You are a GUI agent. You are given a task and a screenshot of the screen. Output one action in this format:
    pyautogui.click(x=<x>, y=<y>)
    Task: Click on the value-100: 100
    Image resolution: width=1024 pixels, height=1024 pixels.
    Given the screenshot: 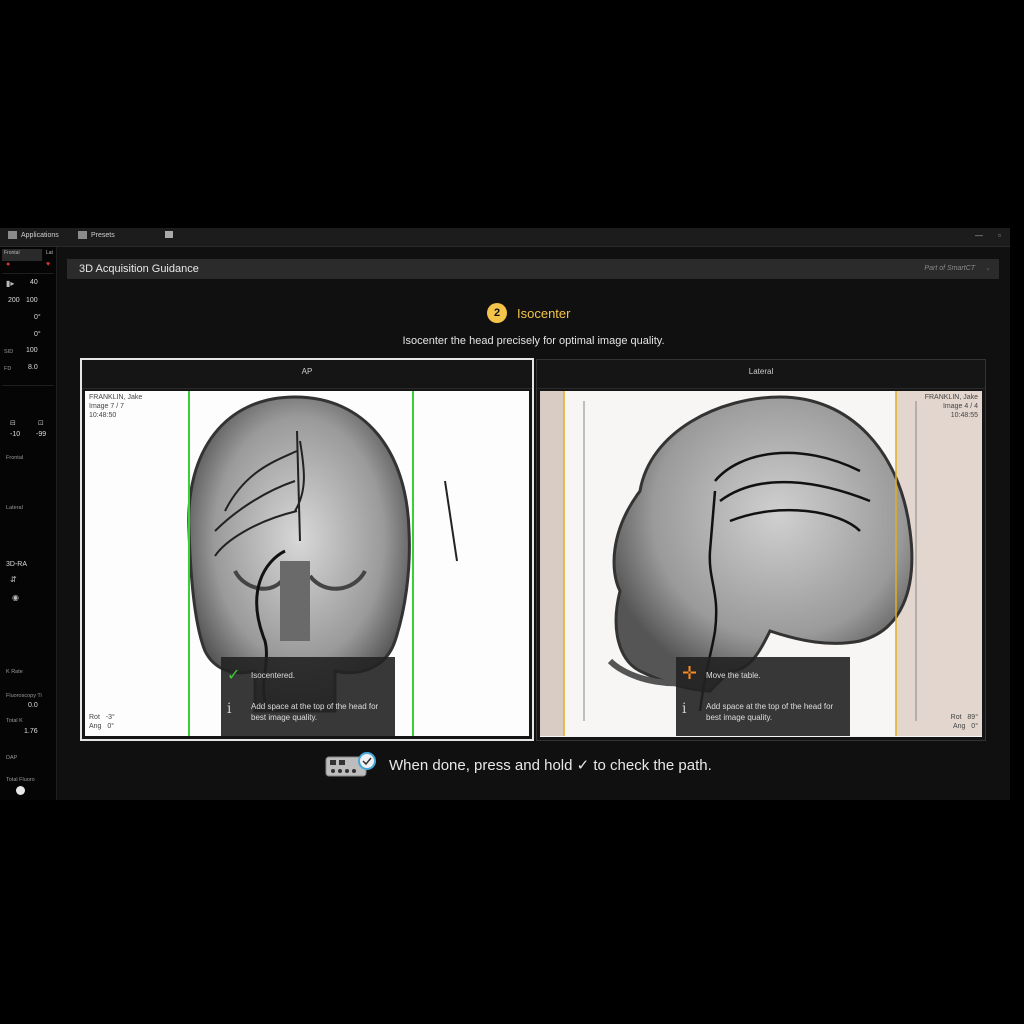 What is the action you would take?
    pyautogui.click(x=32, y=300)
    